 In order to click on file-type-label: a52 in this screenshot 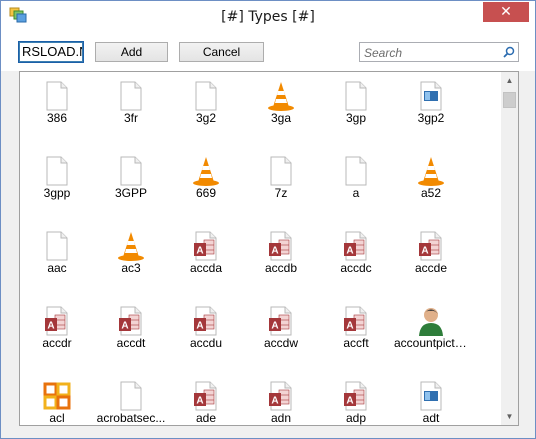, I will do `click(431, 193)`.